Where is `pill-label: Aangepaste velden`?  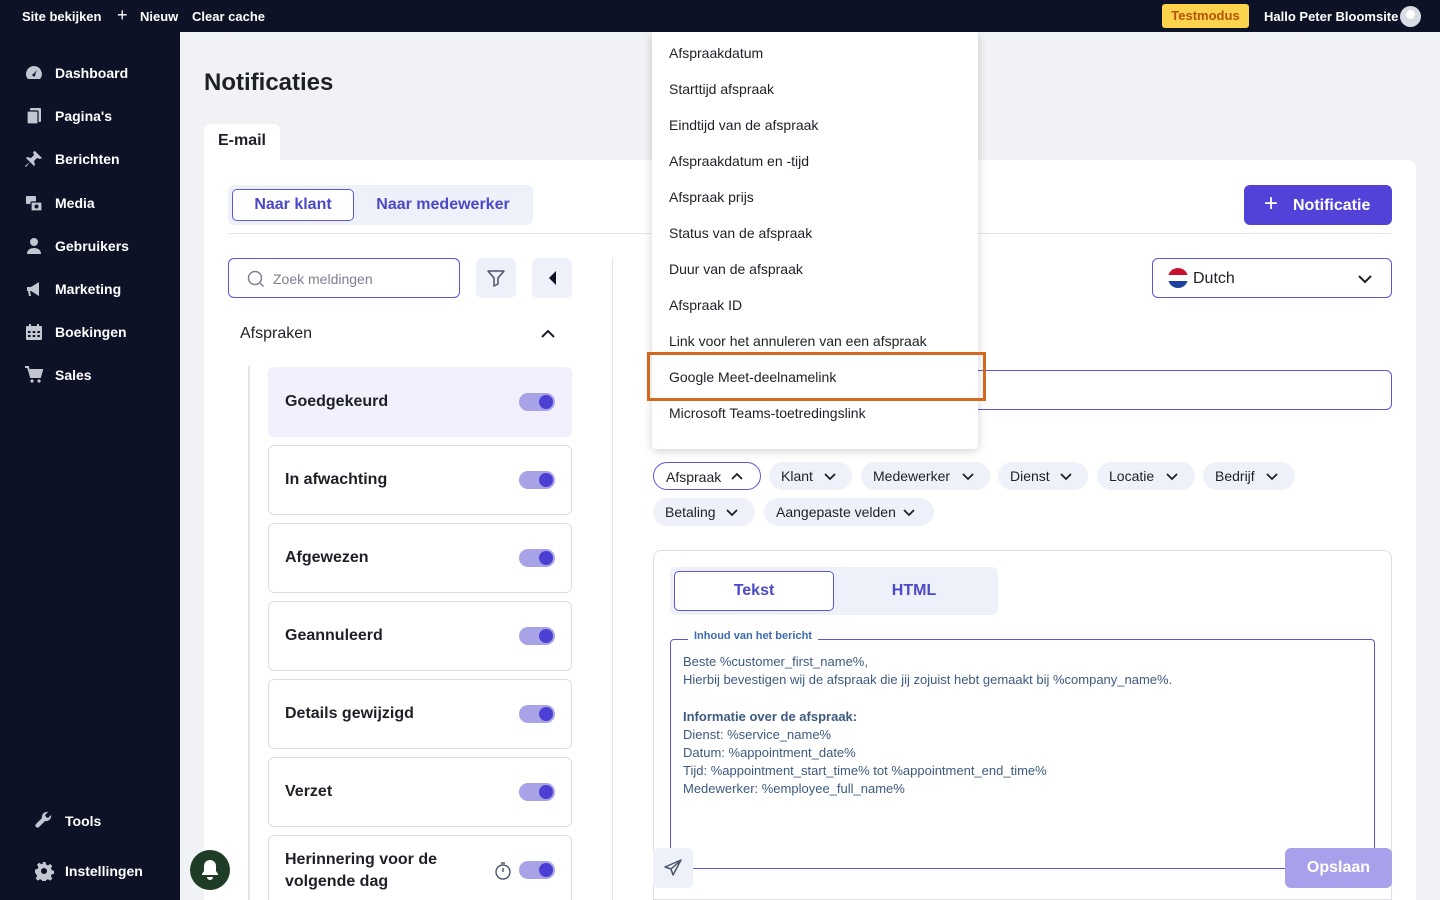
pill-label: Aangepaste velden is located at coordinates (836, 512).